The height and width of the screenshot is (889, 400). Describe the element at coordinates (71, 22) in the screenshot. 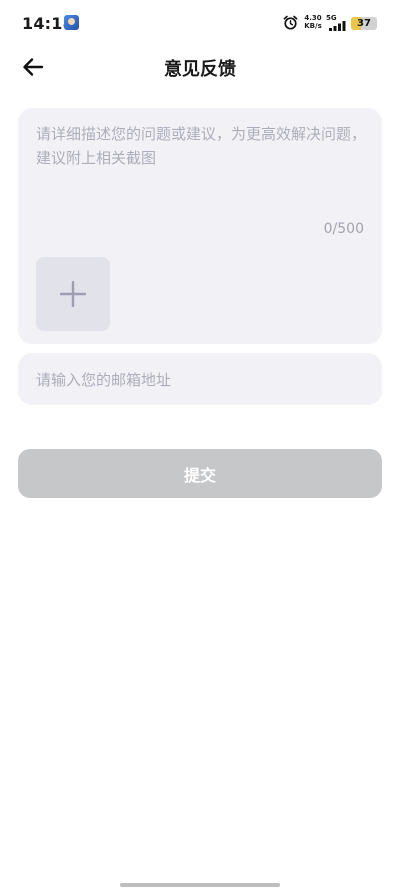

I see `app-notification-icon` at that location.